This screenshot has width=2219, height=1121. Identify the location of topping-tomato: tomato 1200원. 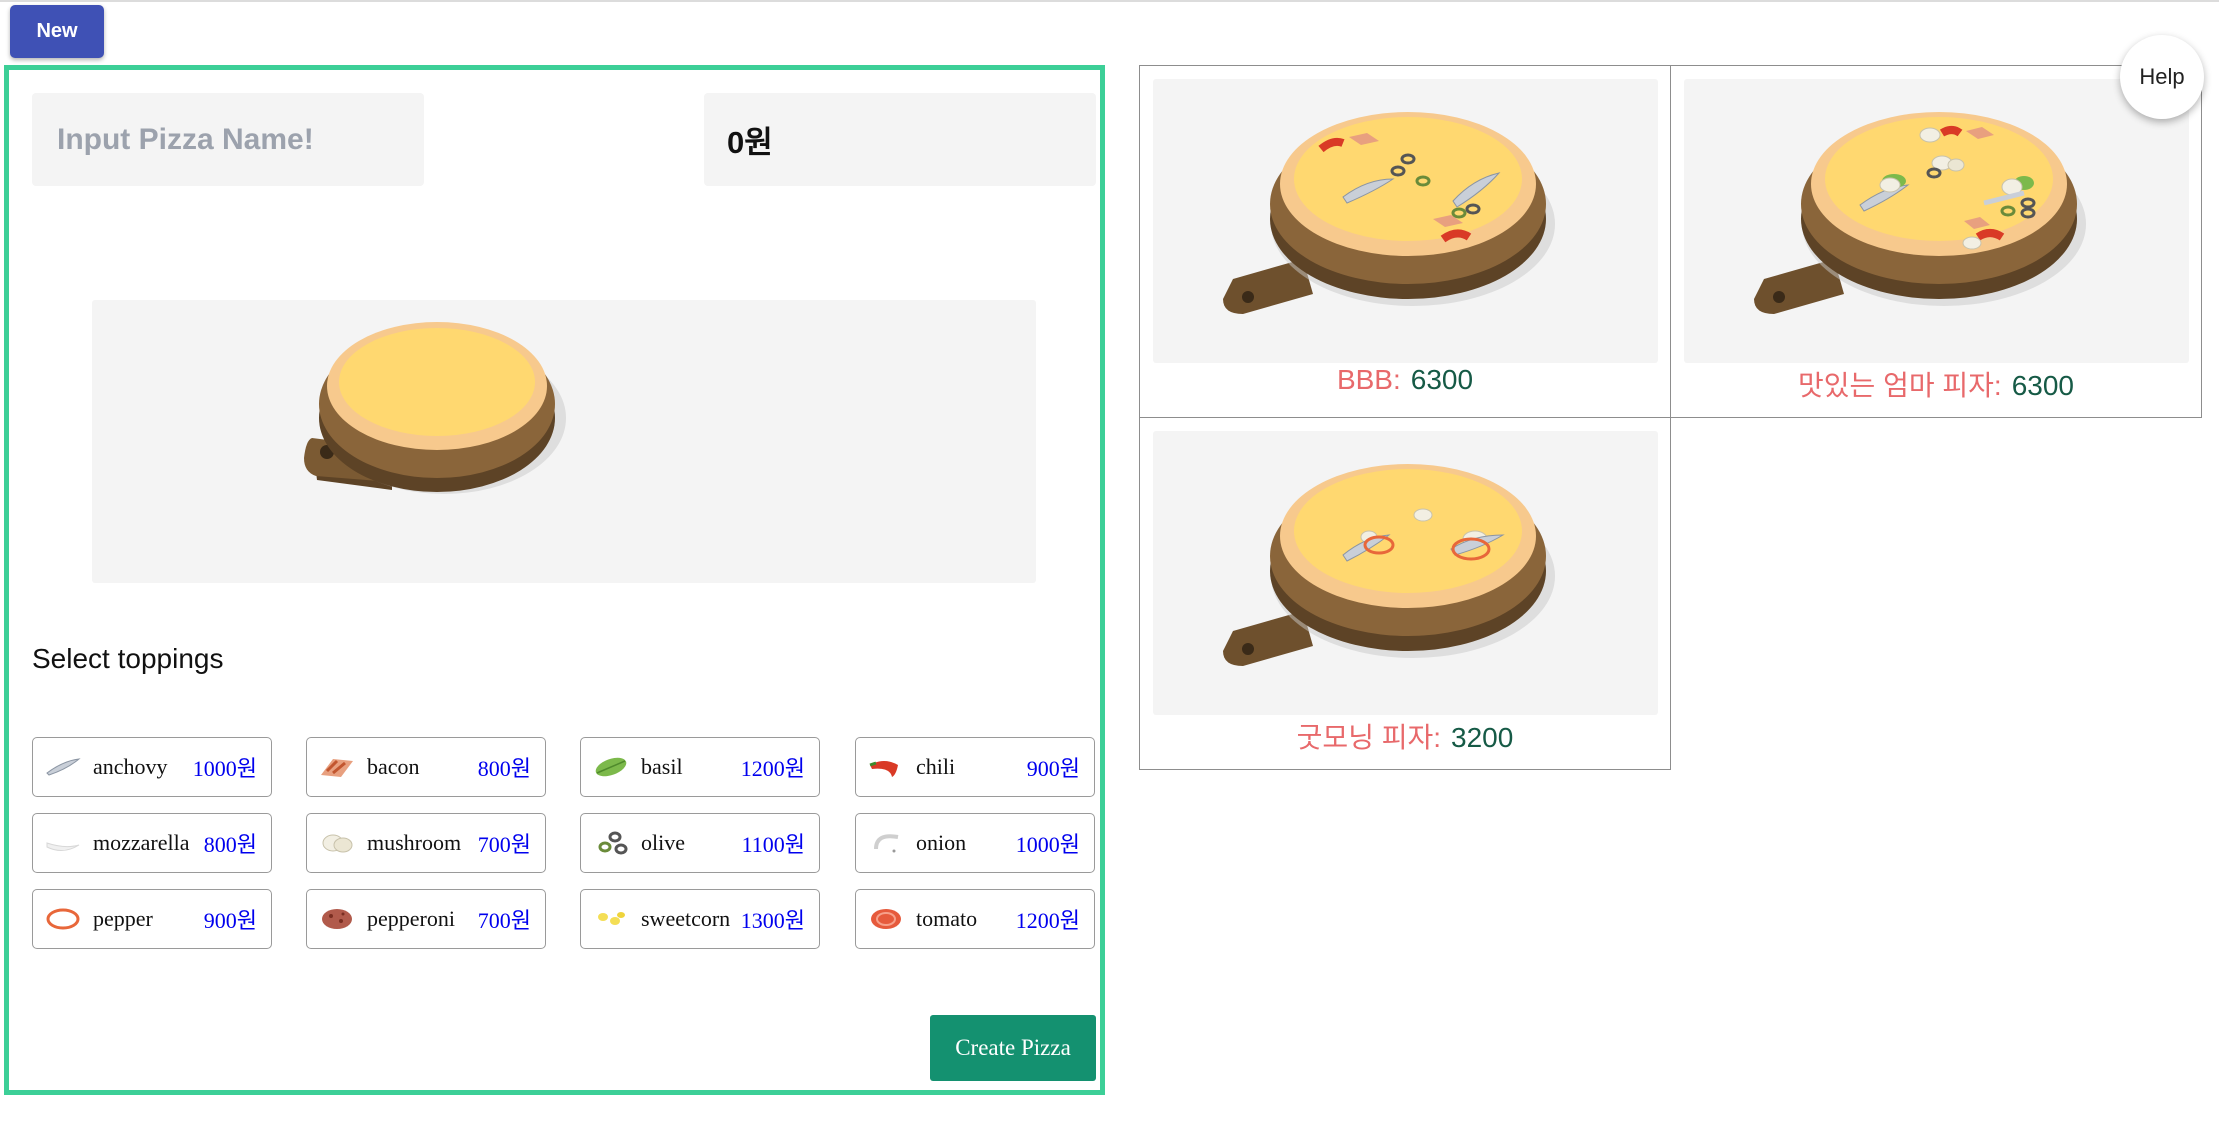
(975, 919).